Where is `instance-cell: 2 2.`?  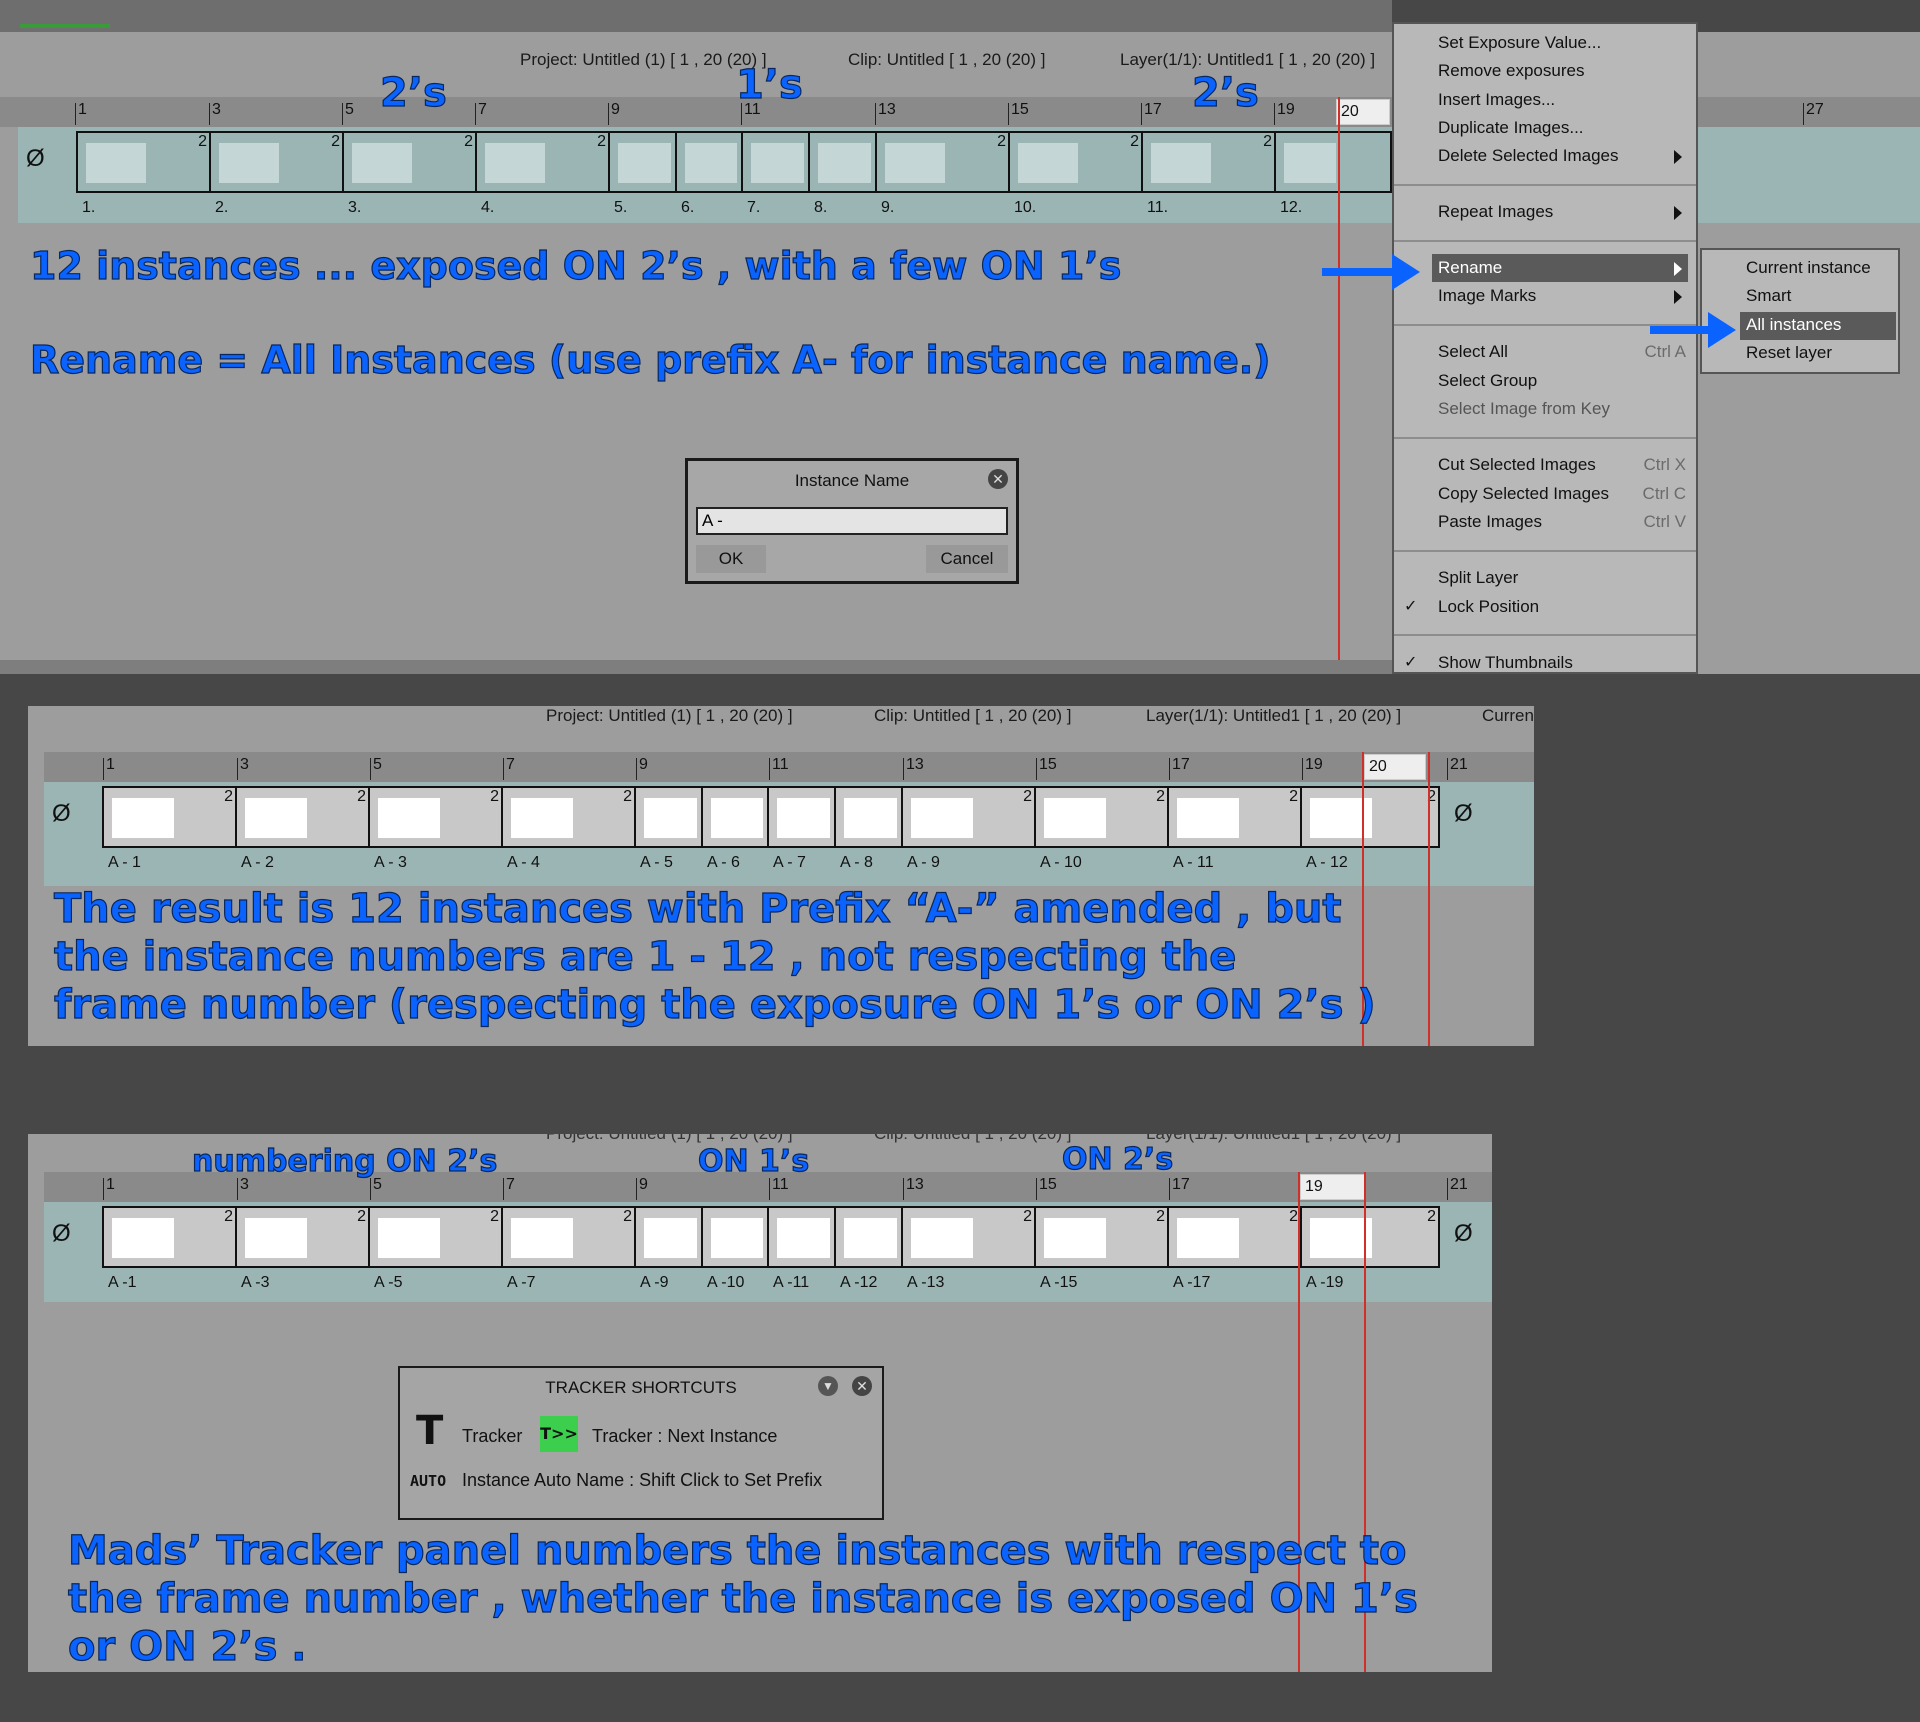 instance-cell: 2 2. is located at coordinates (276, 174).